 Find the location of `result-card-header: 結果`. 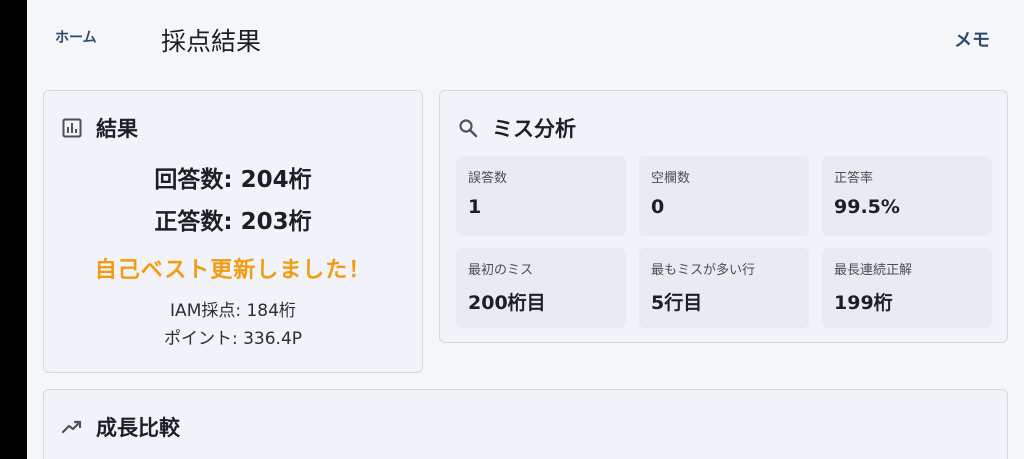

result-card-header: 結果 is located at coordinates (100, 128).